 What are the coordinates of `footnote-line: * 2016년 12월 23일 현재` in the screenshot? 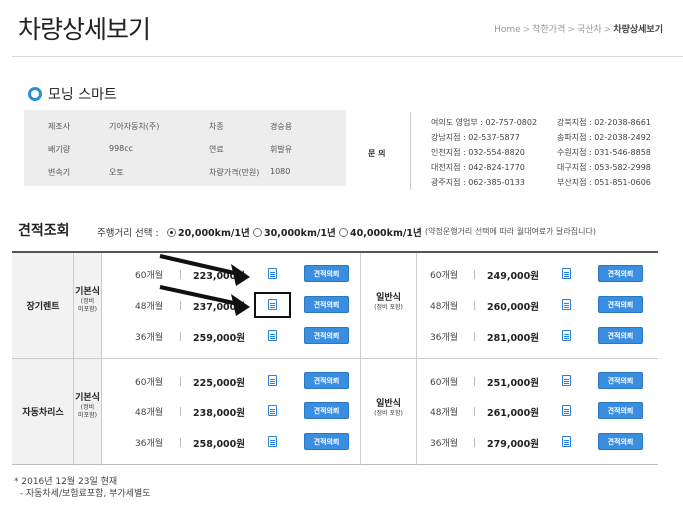 It's located at (66, 482).